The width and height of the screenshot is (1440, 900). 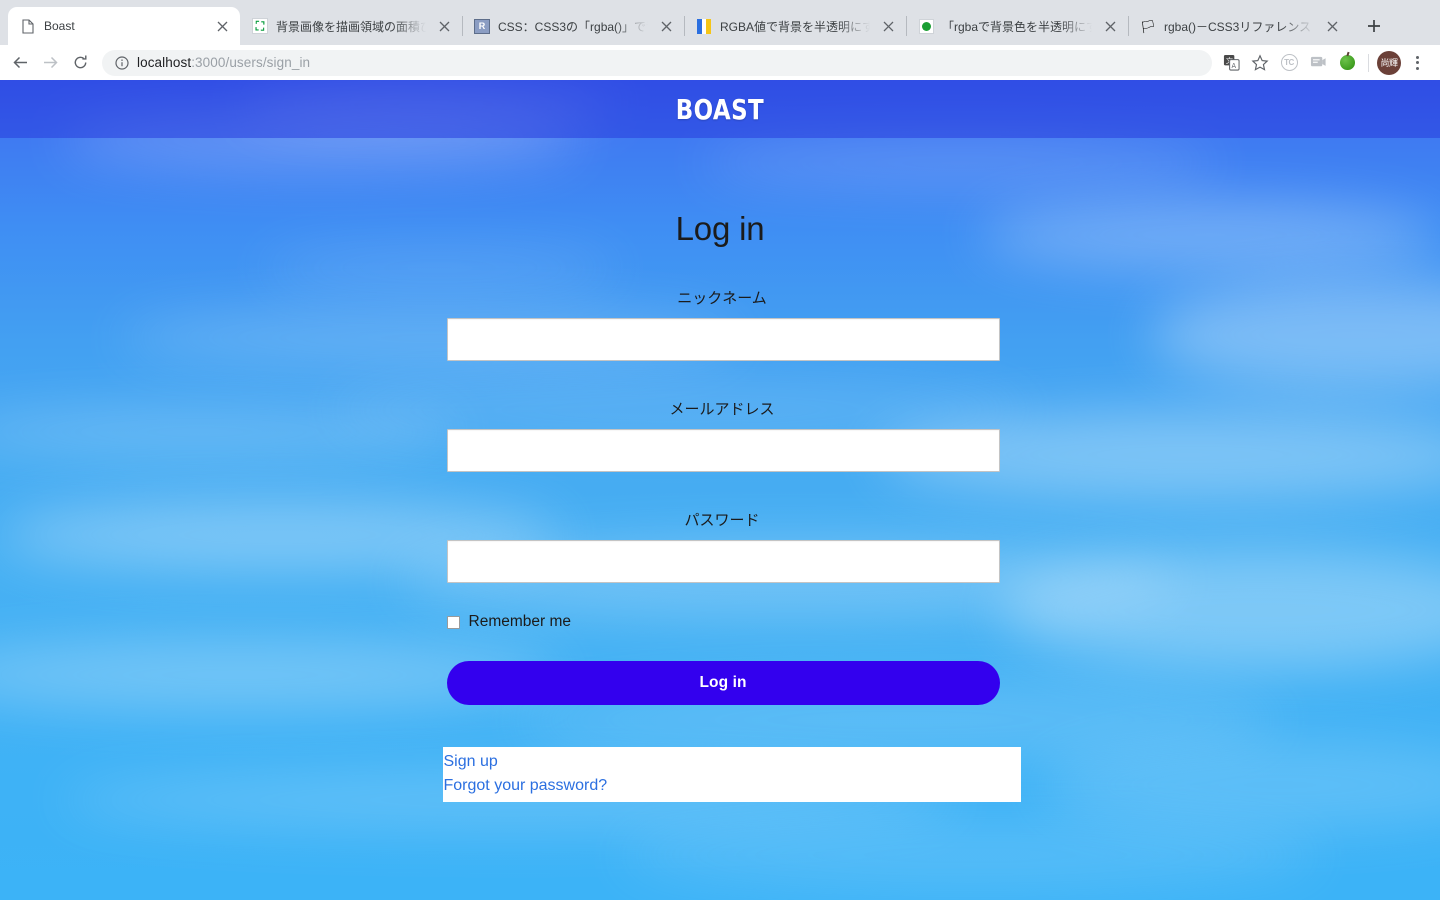 What do you see at coordinates (164, 62) in the screenshot?
I see `url-host: localhost` at bounding box center [164, 62].